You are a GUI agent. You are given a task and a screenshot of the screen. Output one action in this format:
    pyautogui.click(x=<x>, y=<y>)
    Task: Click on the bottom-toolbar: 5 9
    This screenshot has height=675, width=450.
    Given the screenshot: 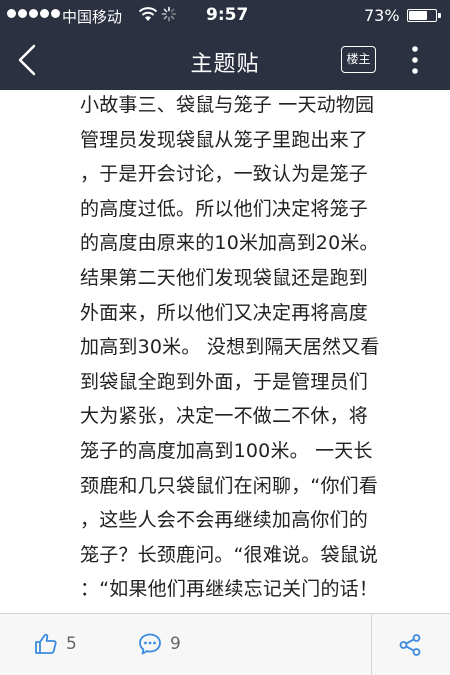 What is the action you would take?
    pyautogui.click(x=225, y=644)
    